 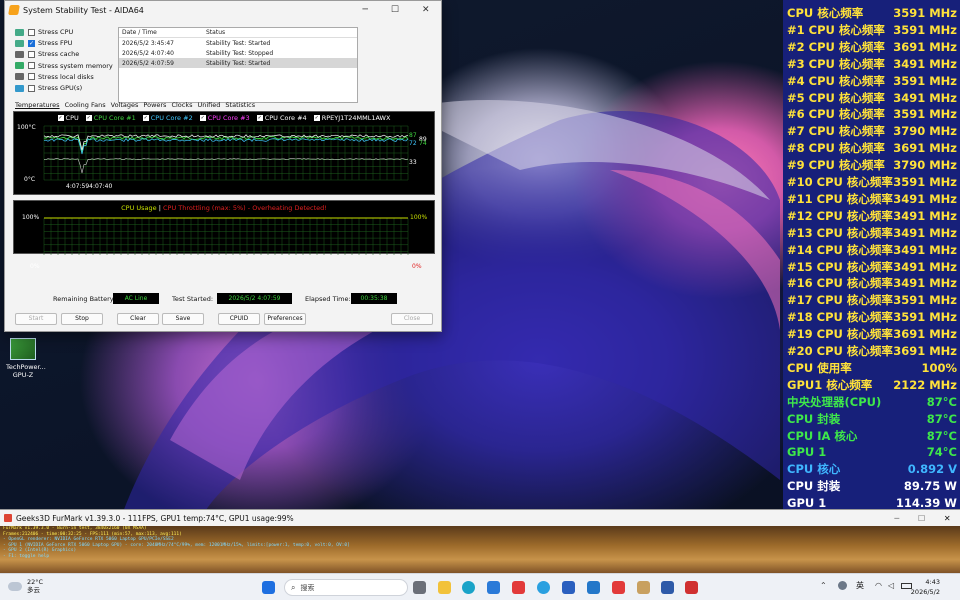 What do you see at coordinates (872, 300) in the screenshot?
I see `sensor-row: #17 CPU 核心频率 3591 MHz` at bounding box center [872, 300].